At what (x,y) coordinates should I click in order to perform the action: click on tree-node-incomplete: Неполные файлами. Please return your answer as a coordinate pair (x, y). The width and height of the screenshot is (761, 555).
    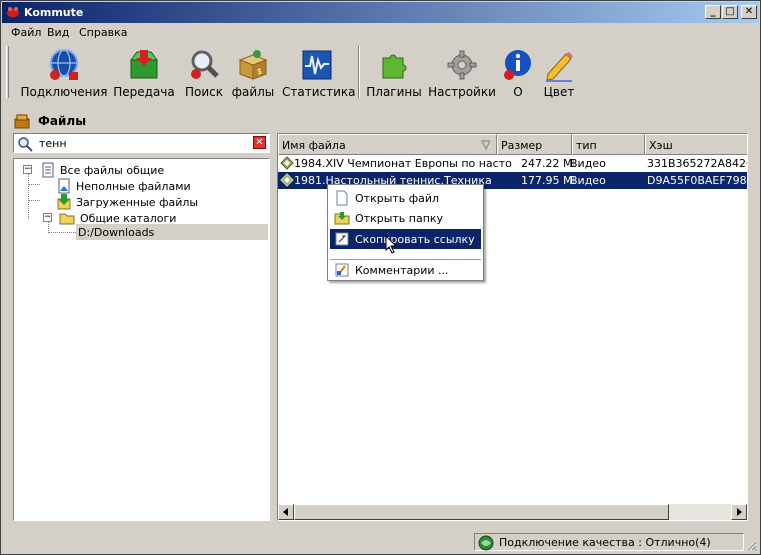
    Looking at the image, I should click on (150, 186).